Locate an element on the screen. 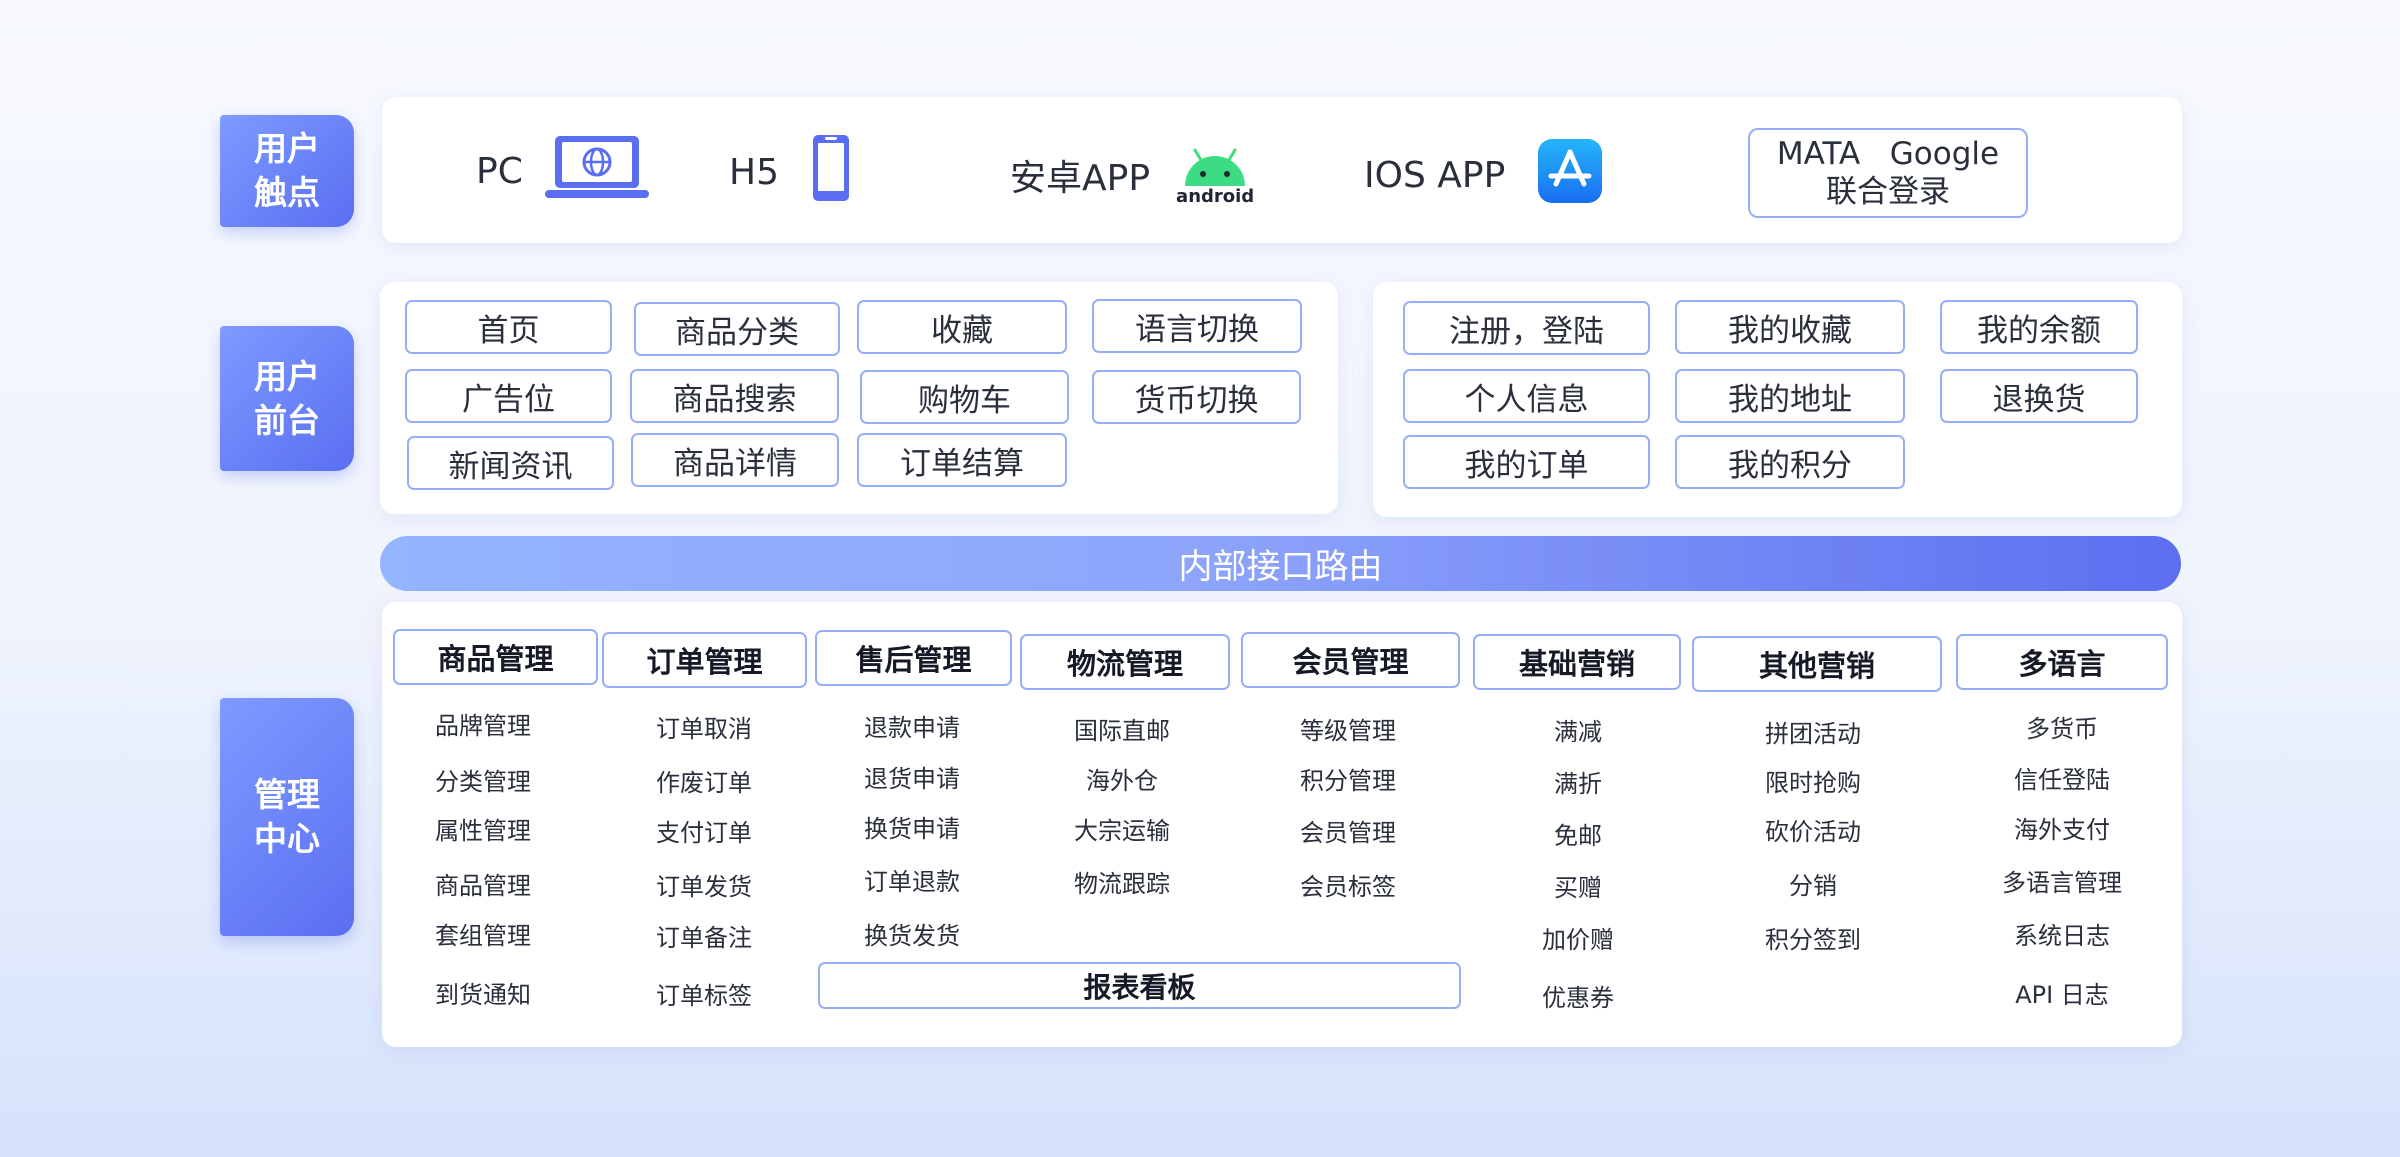  module-item: 满折 is located at coordinates (1578, 781).